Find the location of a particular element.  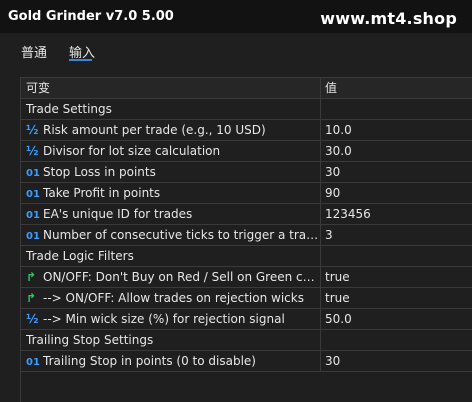

param-name: Divisor for lot size calculation is located at coordinates (132, 151).